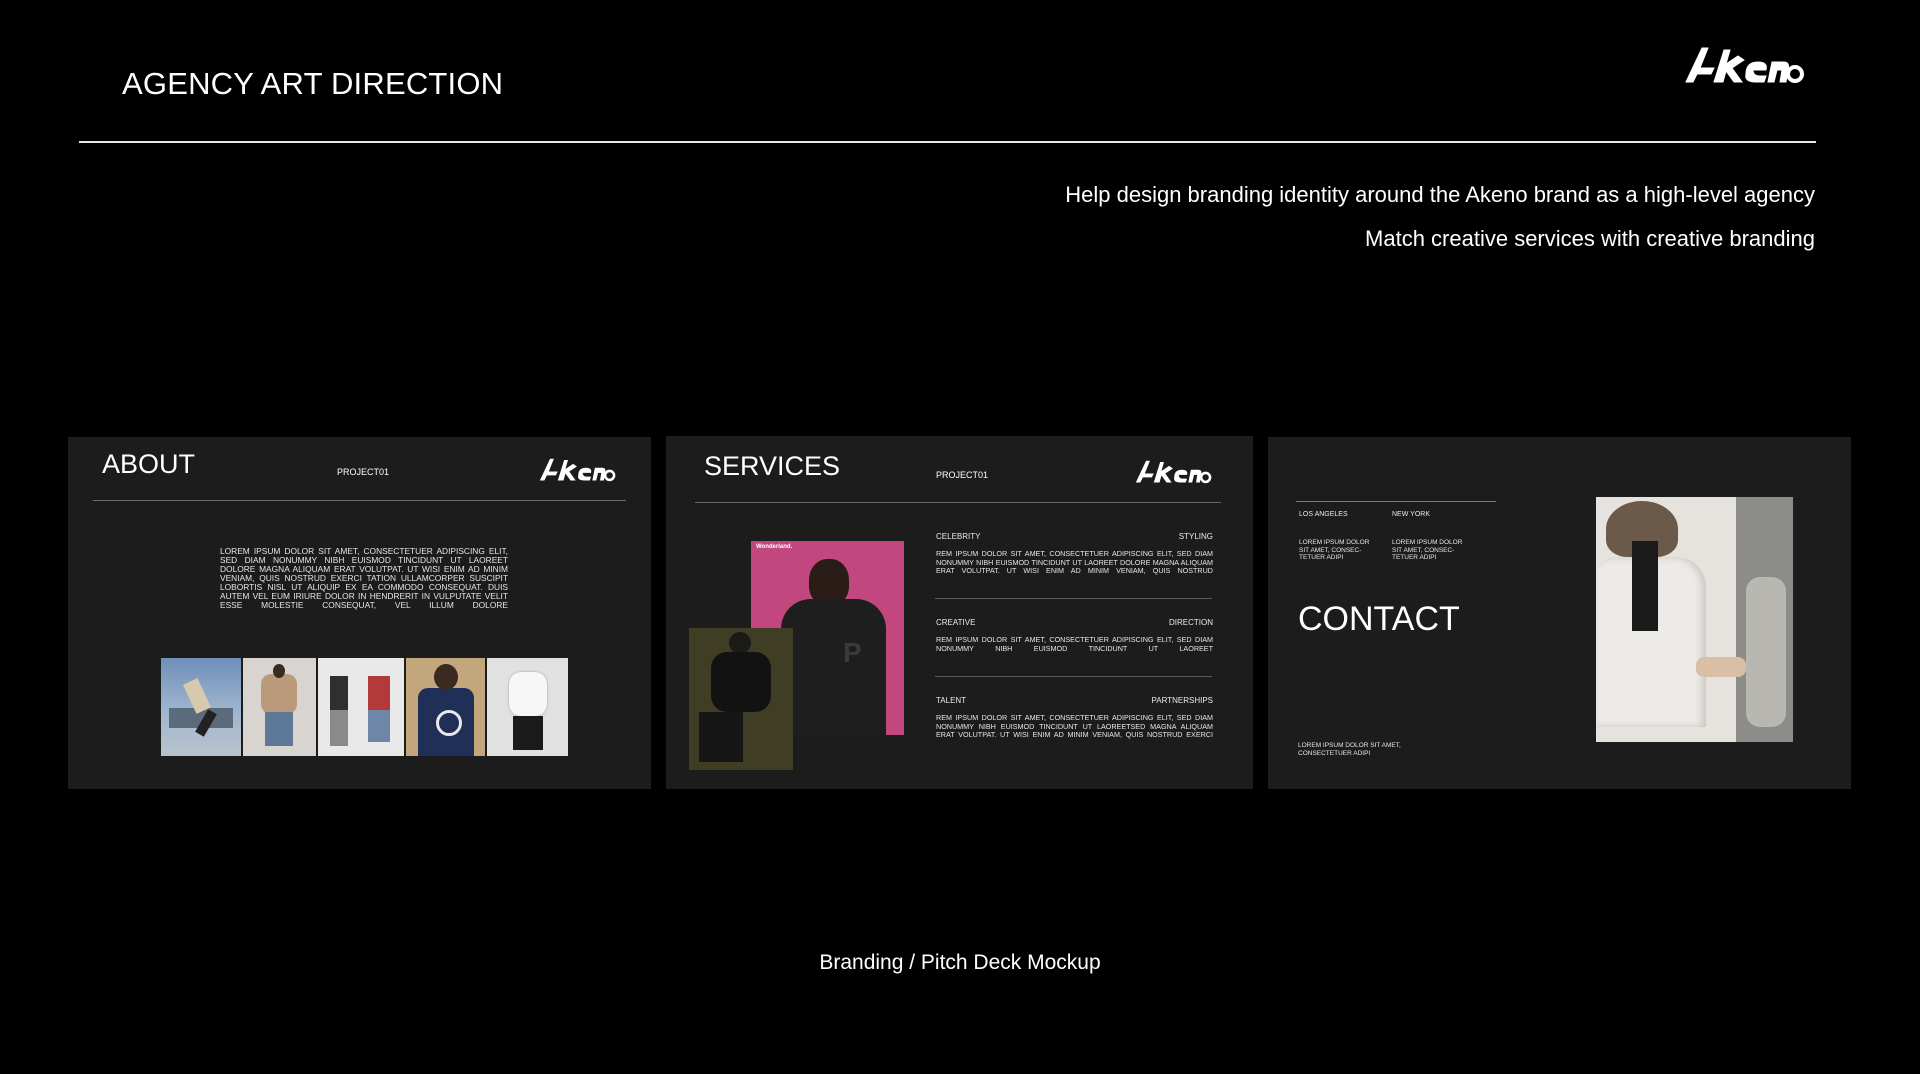  I want to click on photo-fur-hat-model, so click(1694, 619).